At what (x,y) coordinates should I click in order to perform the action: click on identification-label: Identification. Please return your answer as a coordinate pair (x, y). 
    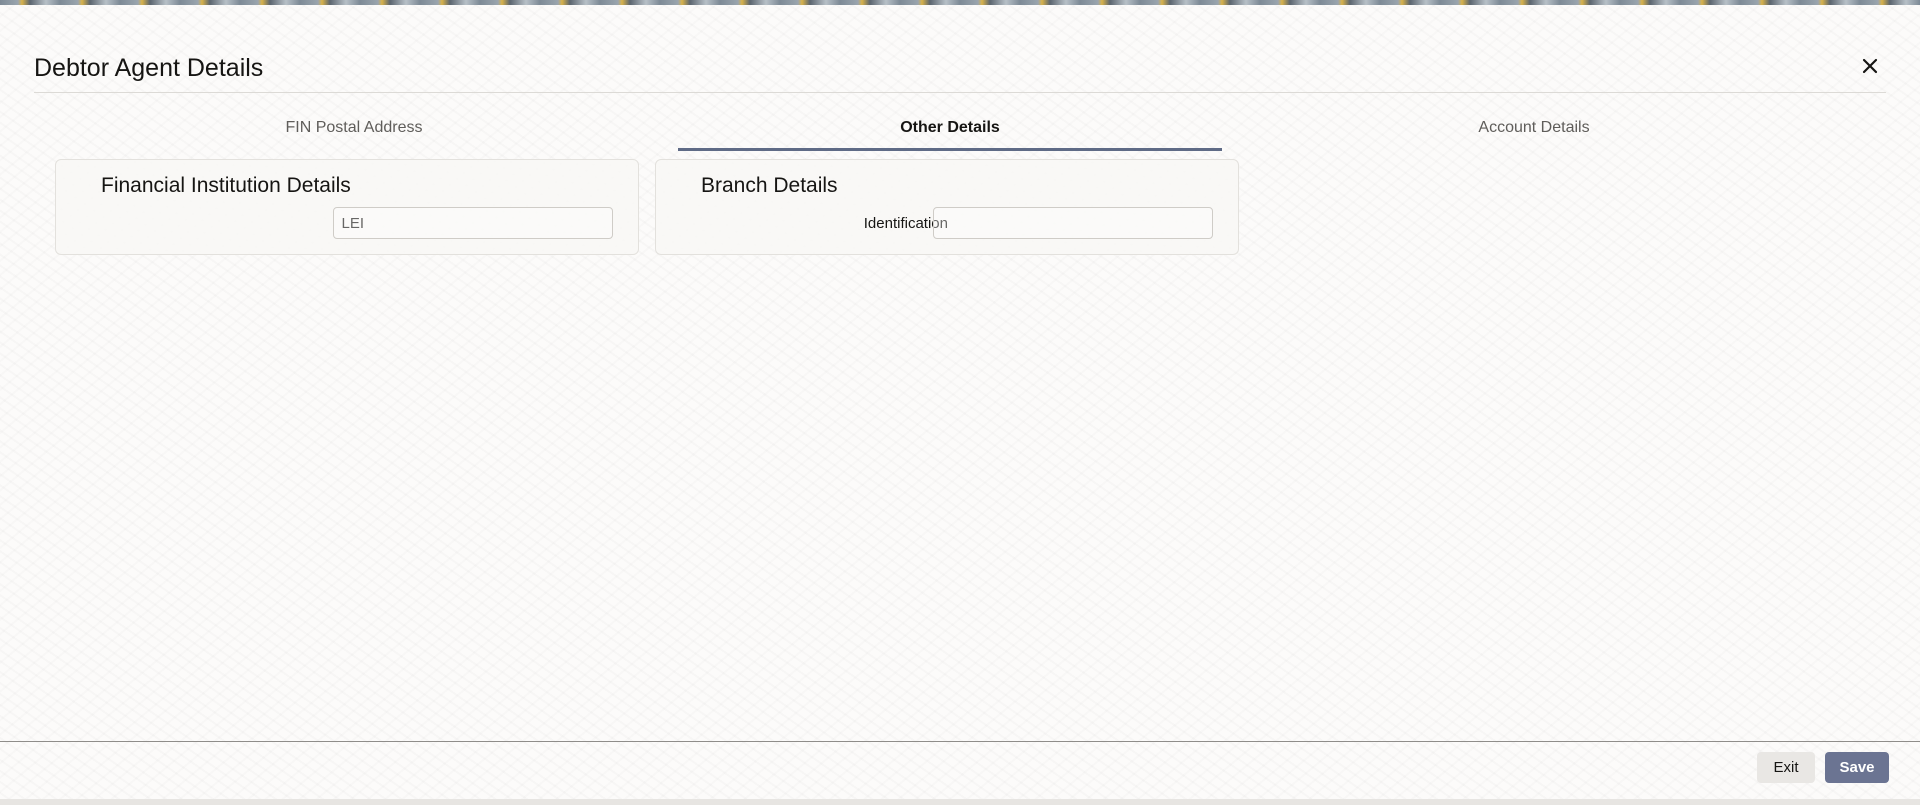
    Looking at the image, I should click on (905, 223).